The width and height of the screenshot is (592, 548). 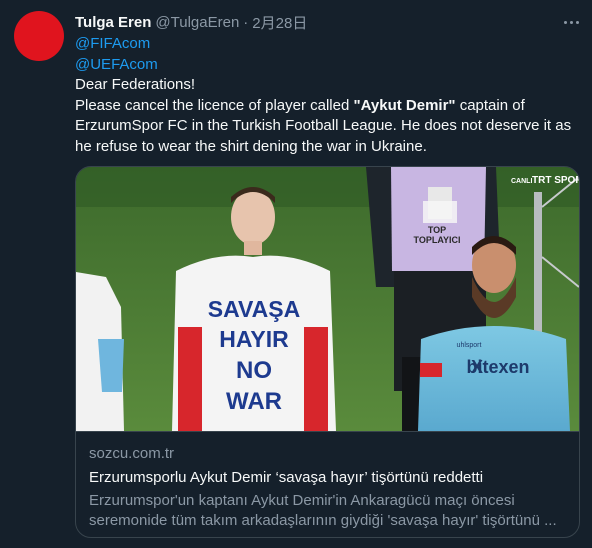 What do you see at coordinates (327, 65) in the screenshot?
I see `mention-uefa: @UEFAcom` at bounding box center [327, 65].